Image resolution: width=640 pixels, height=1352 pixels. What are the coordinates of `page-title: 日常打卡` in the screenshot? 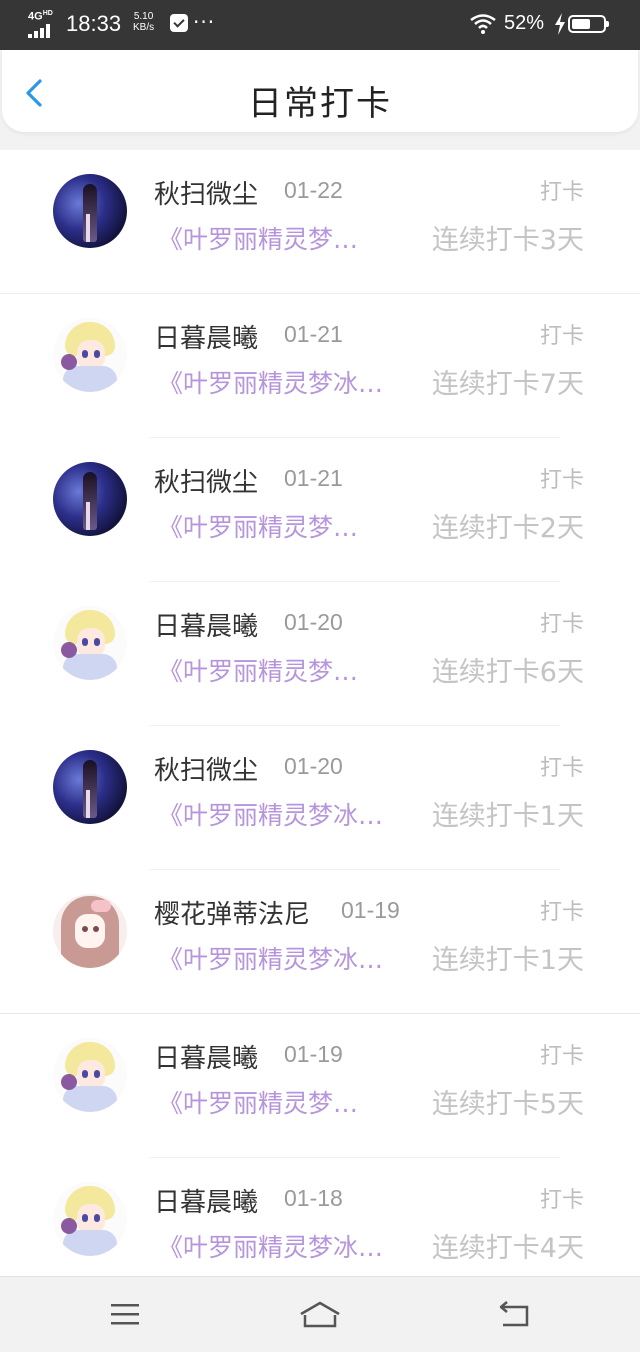 It's located at (320, 104).